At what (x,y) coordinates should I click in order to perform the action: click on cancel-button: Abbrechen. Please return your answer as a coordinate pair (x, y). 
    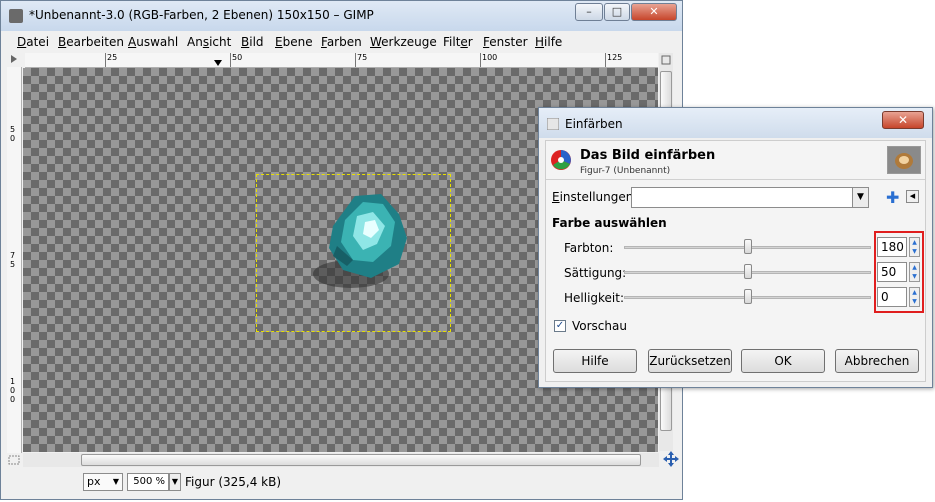
    Looking at the image, I should click on (877, 361).